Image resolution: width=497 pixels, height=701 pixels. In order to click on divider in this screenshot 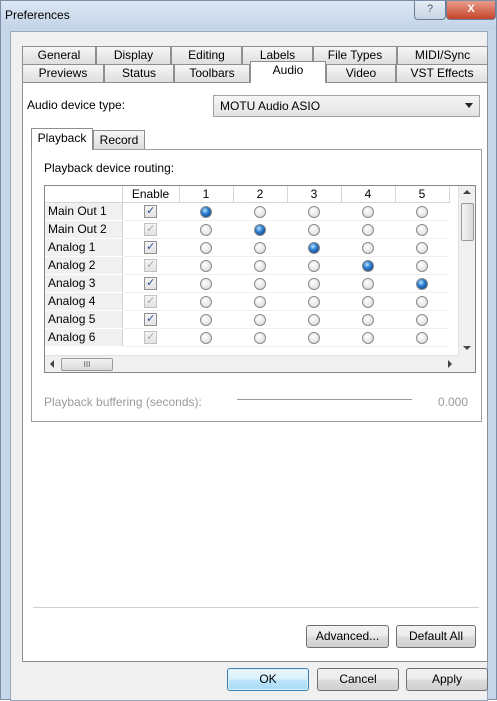, I will do `click(256, 607)`.